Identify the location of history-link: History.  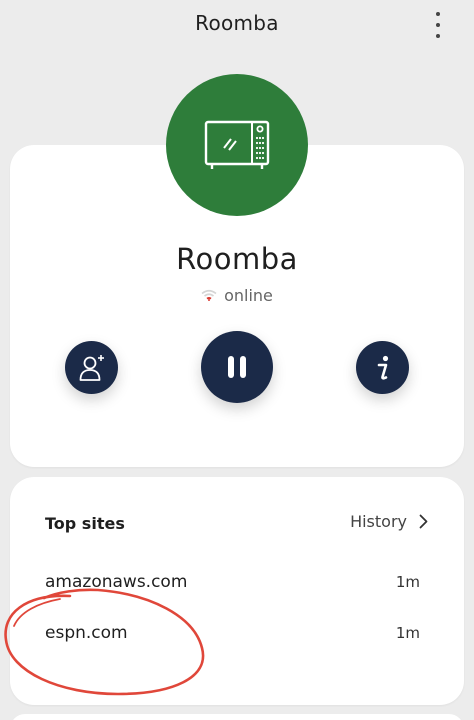
(389, 521).